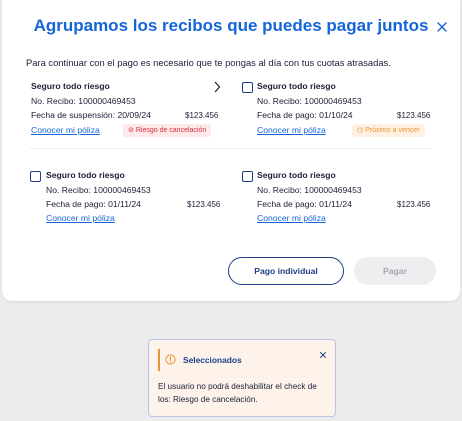 The width and height of the screenshot is (462, 421). What do you see at coordinates (159, 360) in the screenshot?
I see `toast-accent-bar` at bounding box center [159, 360].